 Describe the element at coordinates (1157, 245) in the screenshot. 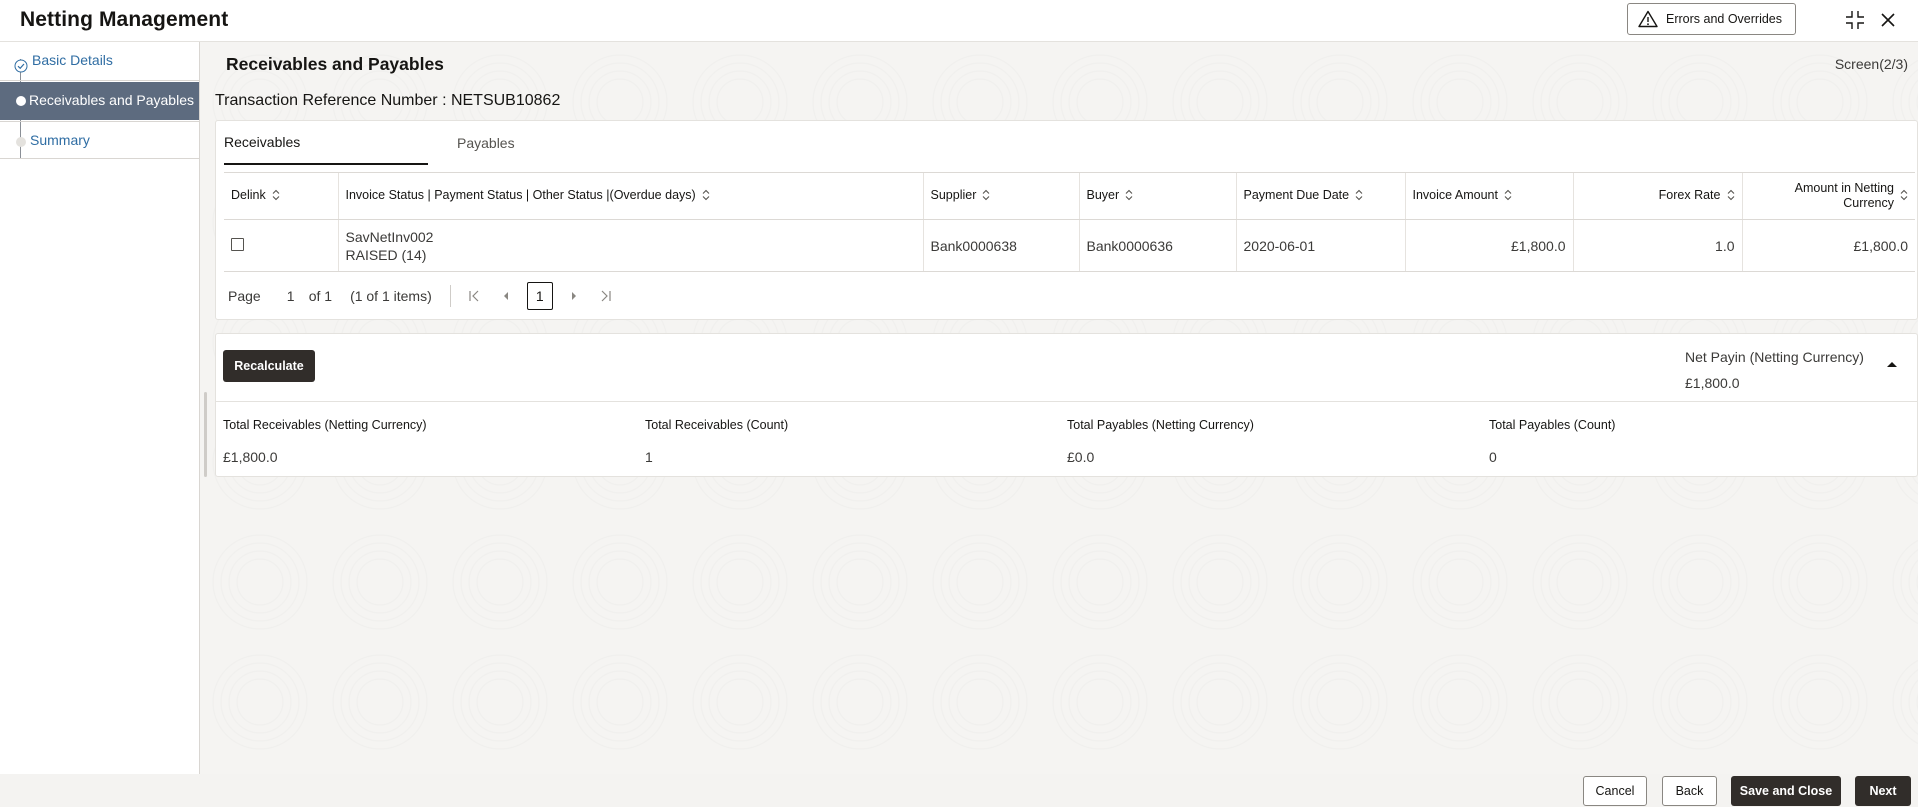

I see `buyer-cell: Bank0000636` at that location.